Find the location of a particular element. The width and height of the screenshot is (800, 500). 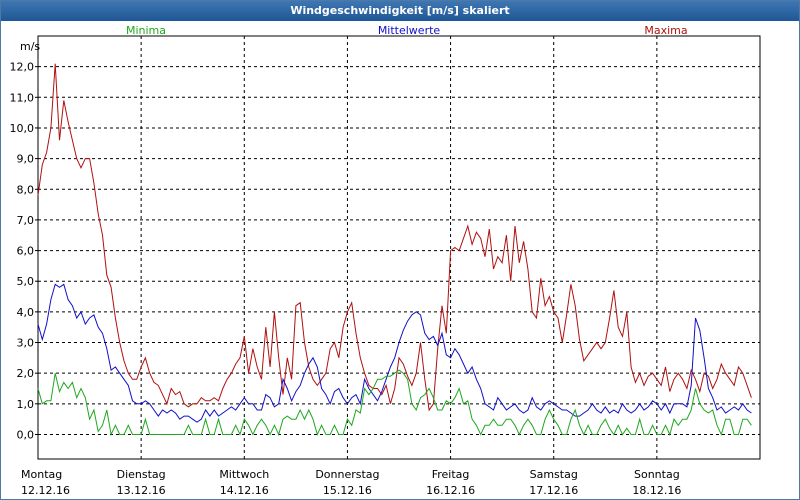

x-tick-day-label: Dienstag is located at coordinates (141, 474).